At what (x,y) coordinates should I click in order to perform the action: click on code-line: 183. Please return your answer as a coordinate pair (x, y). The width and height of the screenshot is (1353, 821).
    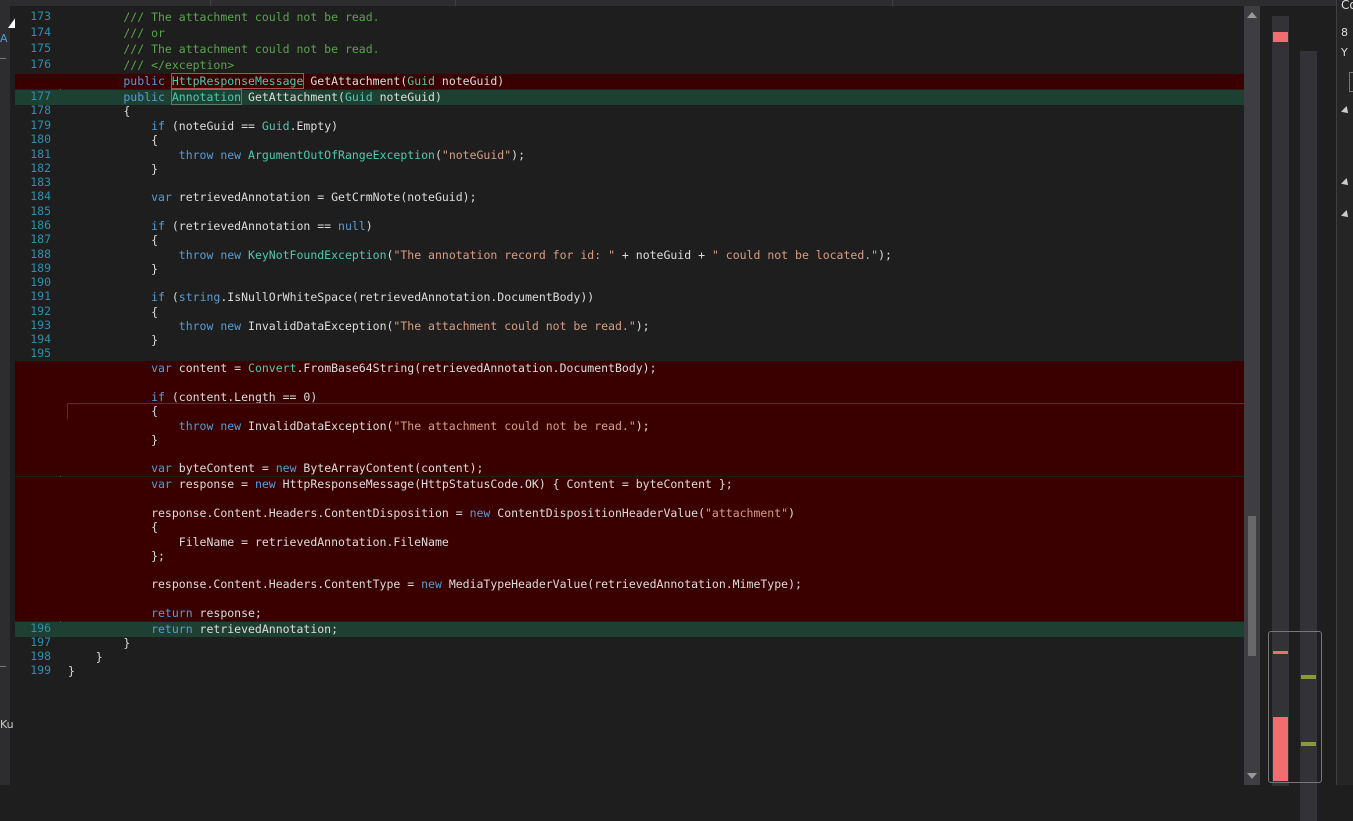
    Looking at the image, I should click on (629, 183).